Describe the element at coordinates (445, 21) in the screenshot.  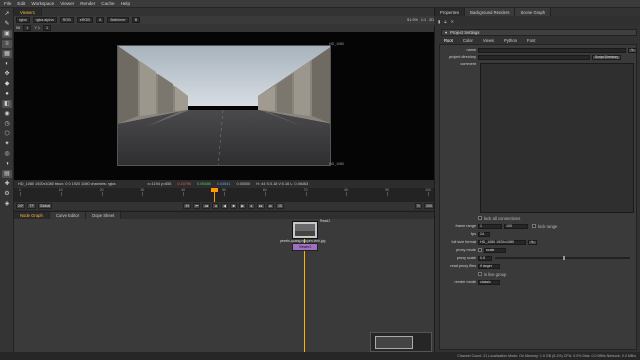
I see `lock-icon: 🔒︎` at that location.